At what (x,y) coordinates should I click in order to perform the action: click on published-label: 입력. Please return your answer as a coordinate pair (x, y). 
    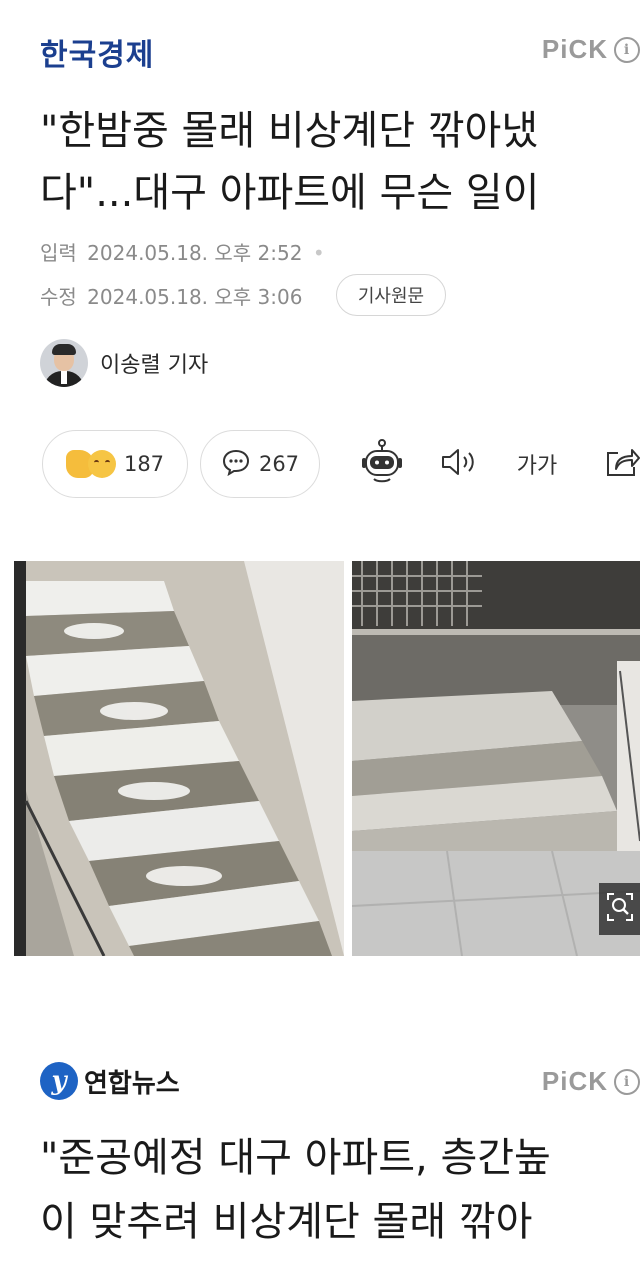
    Looking at the image, I should click on (58, 253).